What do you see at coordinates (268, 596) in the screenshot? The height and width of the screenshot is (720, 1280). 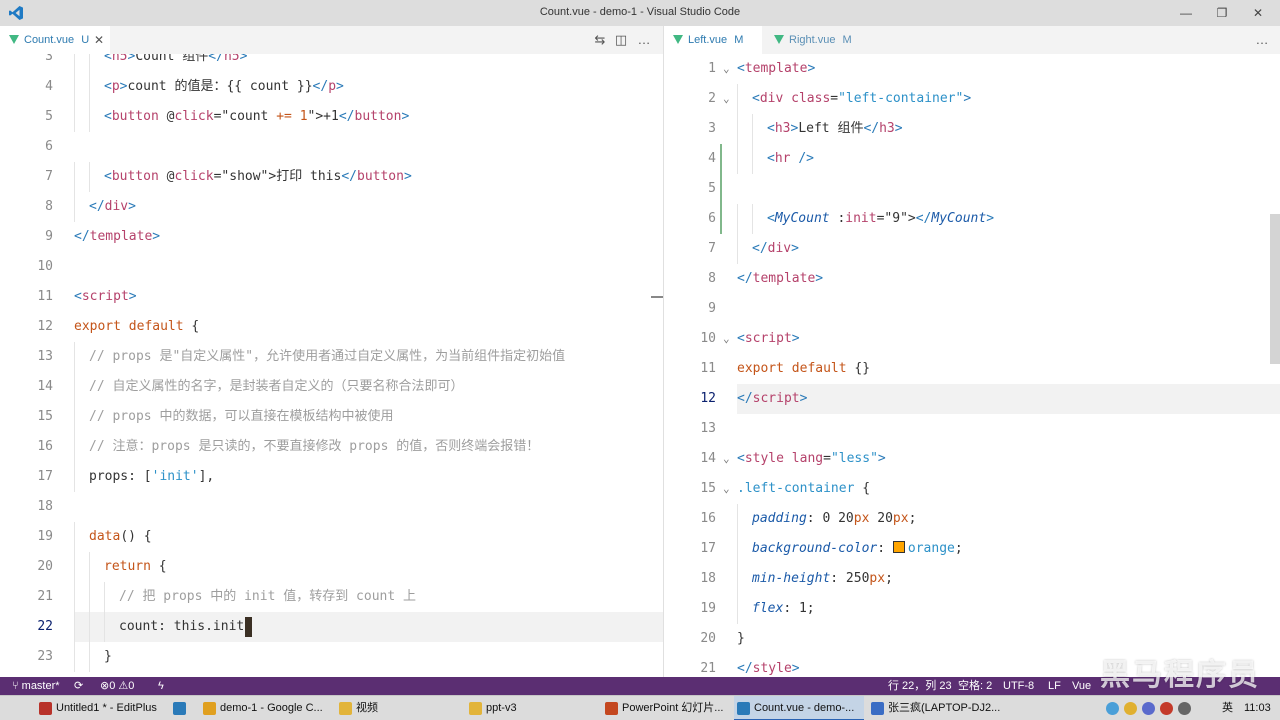 I see `code-token: // 把 props 中的 init 值，转存到 count 上` at bounding box center [268, 596].